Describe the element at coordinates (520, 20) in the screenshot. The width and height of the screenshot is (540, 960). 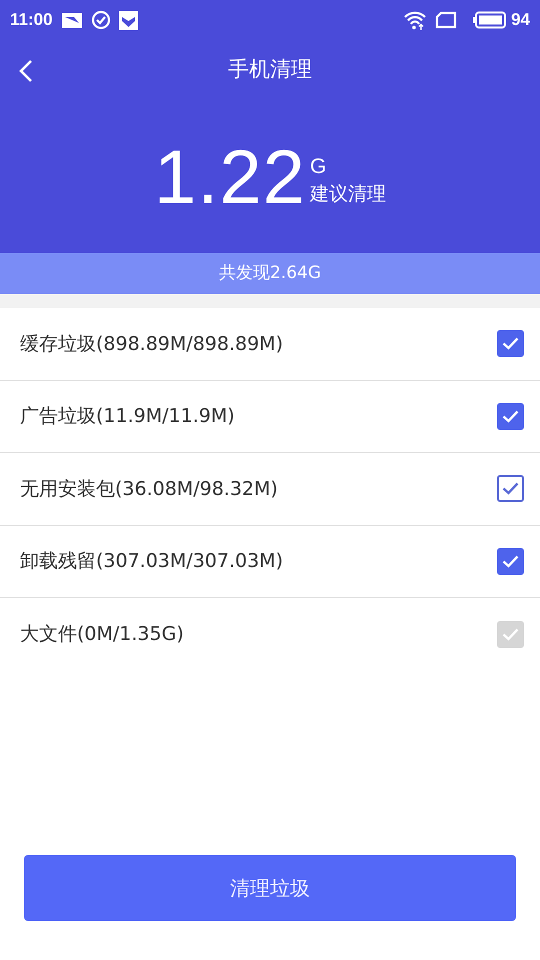
I see `battery-level: 94` at that location.